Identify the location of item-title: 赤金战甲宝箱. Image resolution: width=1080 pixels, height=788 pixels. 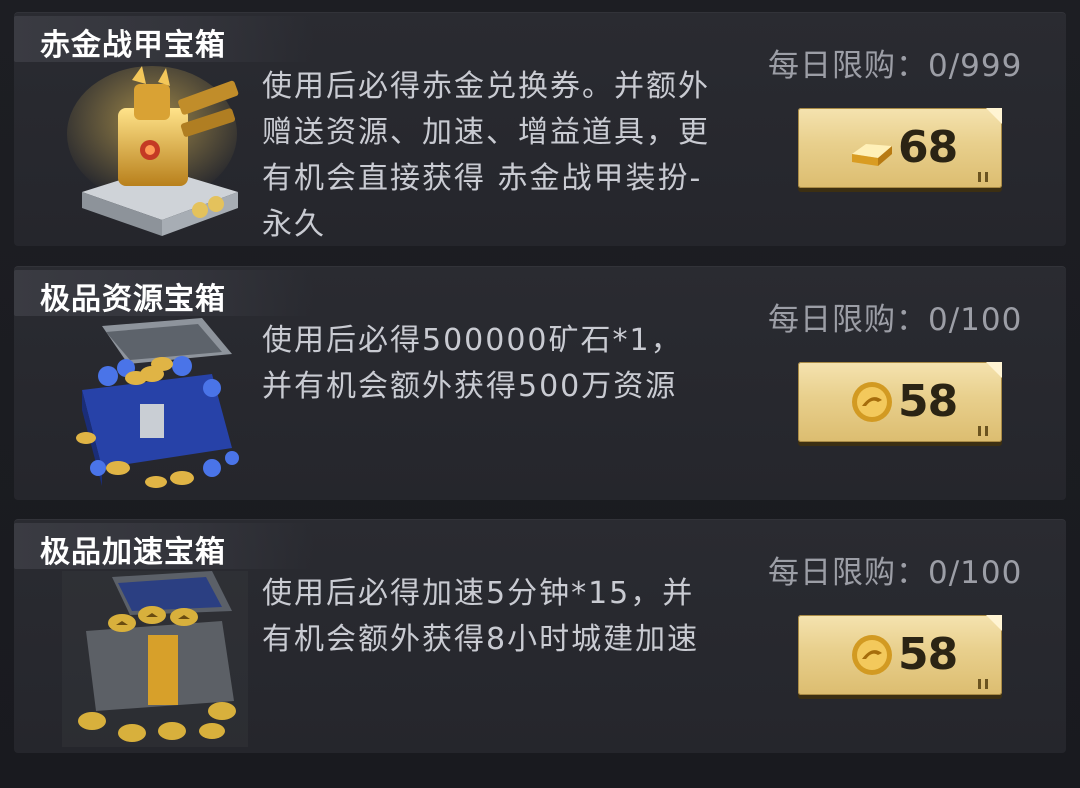
(133, 45).